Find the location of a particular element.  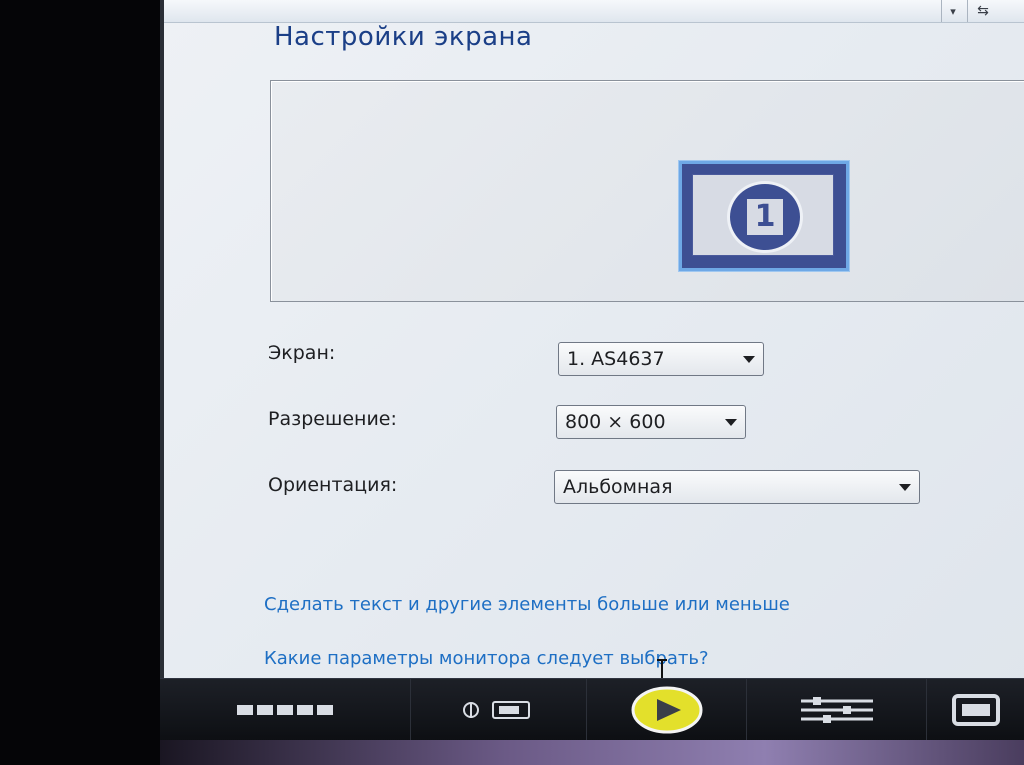

refresh-icon: ⇆ is located at coordinates (983, 11).